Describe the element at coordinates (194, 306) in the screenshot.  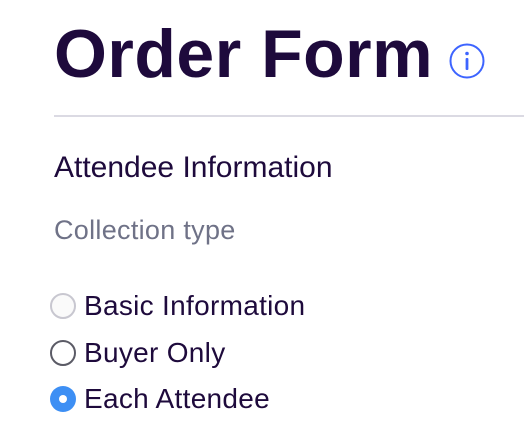
I see `radio-label-basic-information: Basic Information` at that location.